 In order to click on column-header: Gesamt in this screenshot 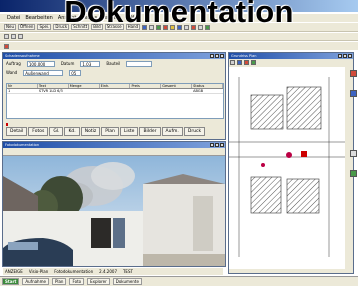, I will do `click(177, 86)`.